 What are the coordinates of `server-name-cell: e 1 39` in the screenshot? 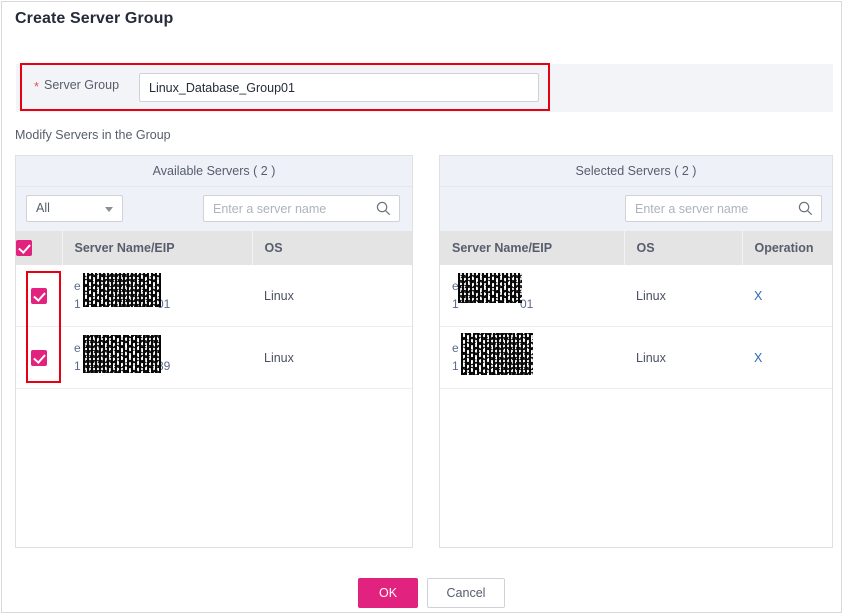 It's located at (157, 357).